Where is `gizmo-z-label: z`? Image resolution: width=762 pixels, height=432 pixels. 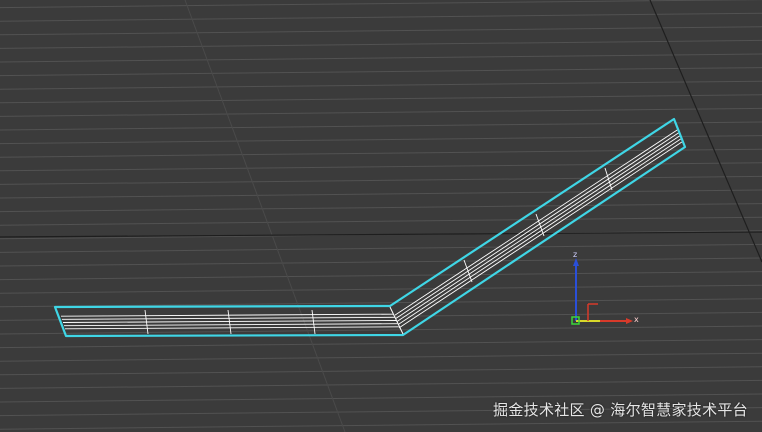
gizmo-z-label: z is located at coordinates (575, 254).